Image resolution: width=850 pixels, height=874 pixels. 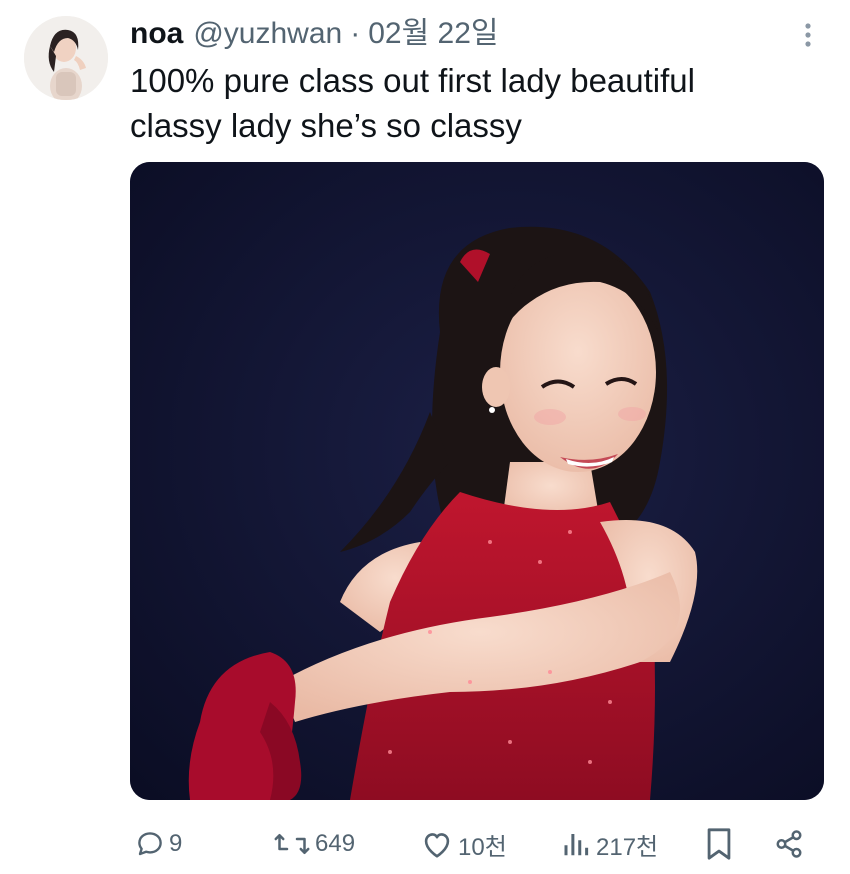 What do you see at coordinates (292, 844) in the screenshot?
I see `retweet-icon` at bounding box center [292, 844].